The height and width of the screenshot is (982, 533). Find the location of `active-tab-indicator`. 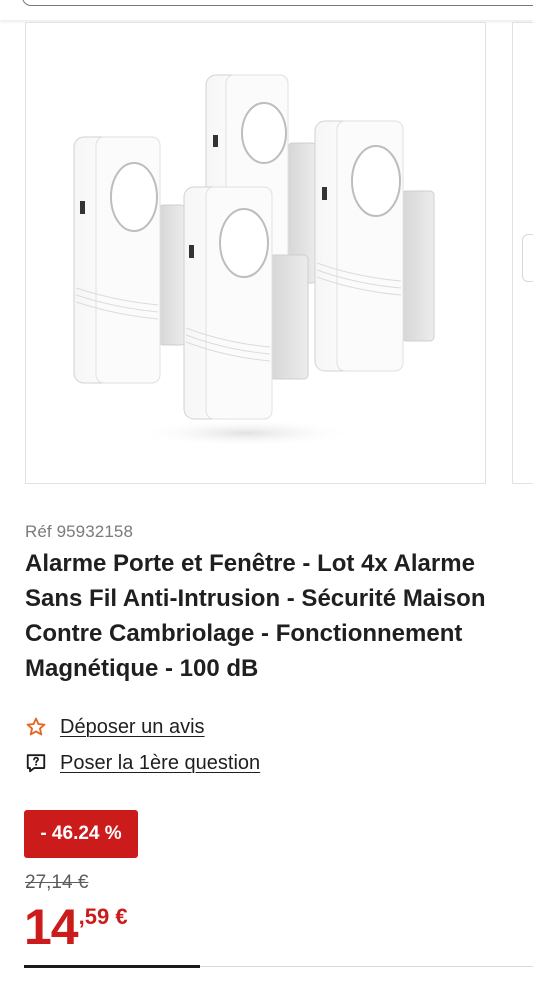

active-tab-indicator is located at coordinates (112, 966).